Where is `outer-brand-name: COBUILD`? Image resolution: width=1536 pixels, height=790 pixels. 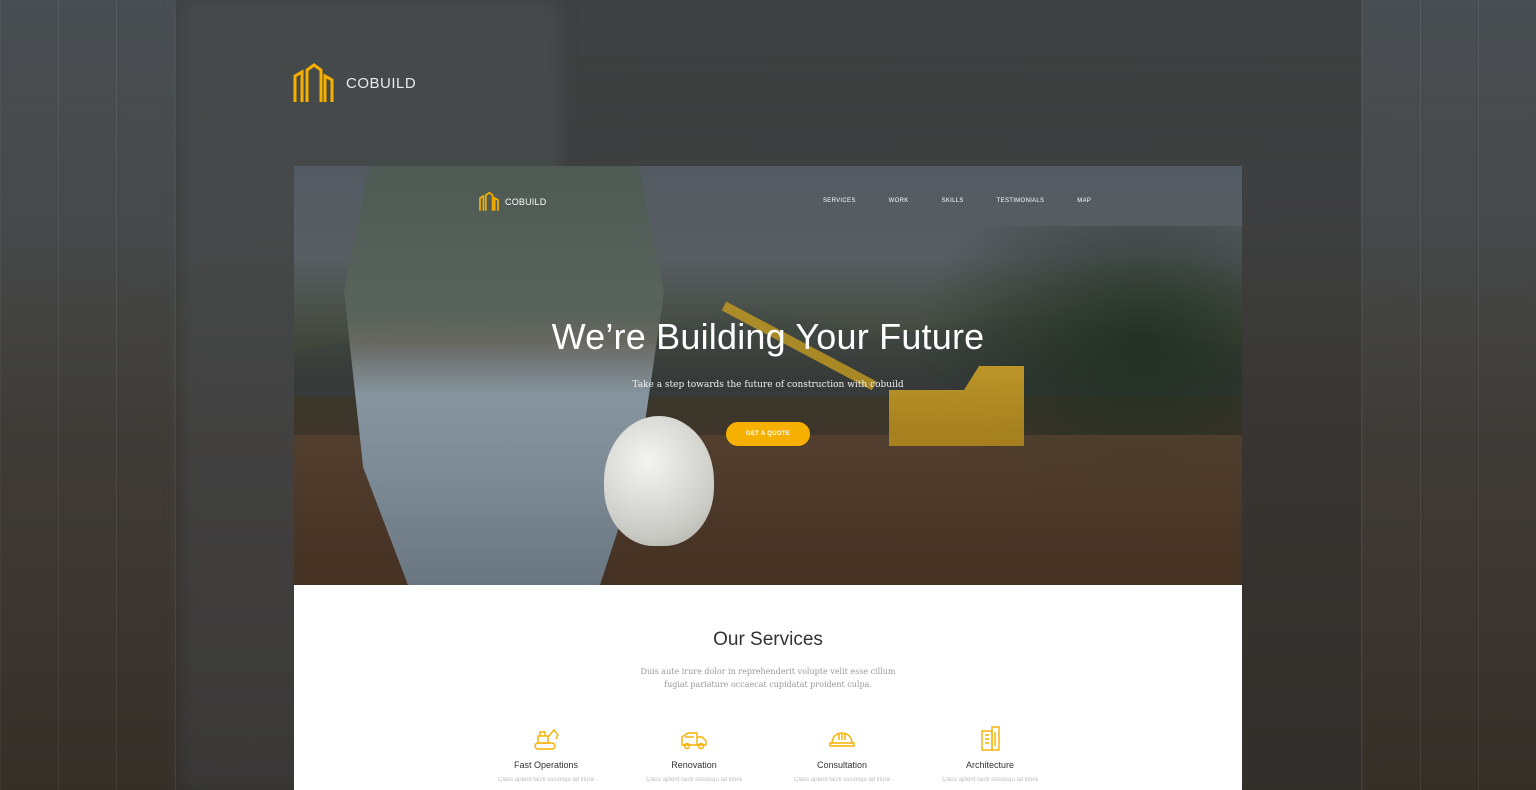
outer-brand-name: COBUILD is located at coordinates (381, 83).